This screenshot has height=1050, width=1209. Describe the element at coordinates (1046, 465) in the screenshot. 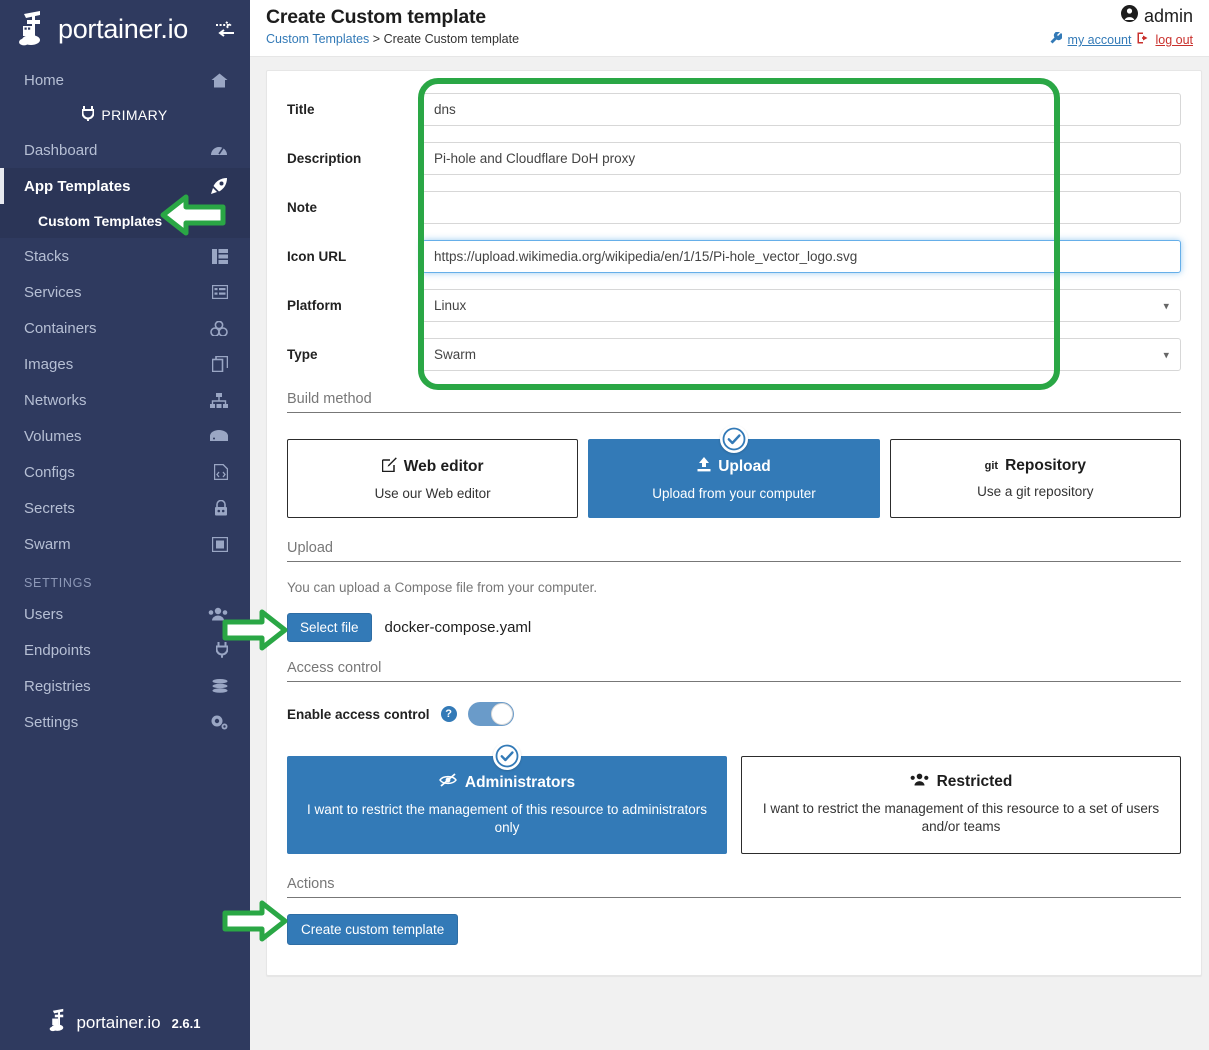

I see `build-method-title: Repository` at that location.